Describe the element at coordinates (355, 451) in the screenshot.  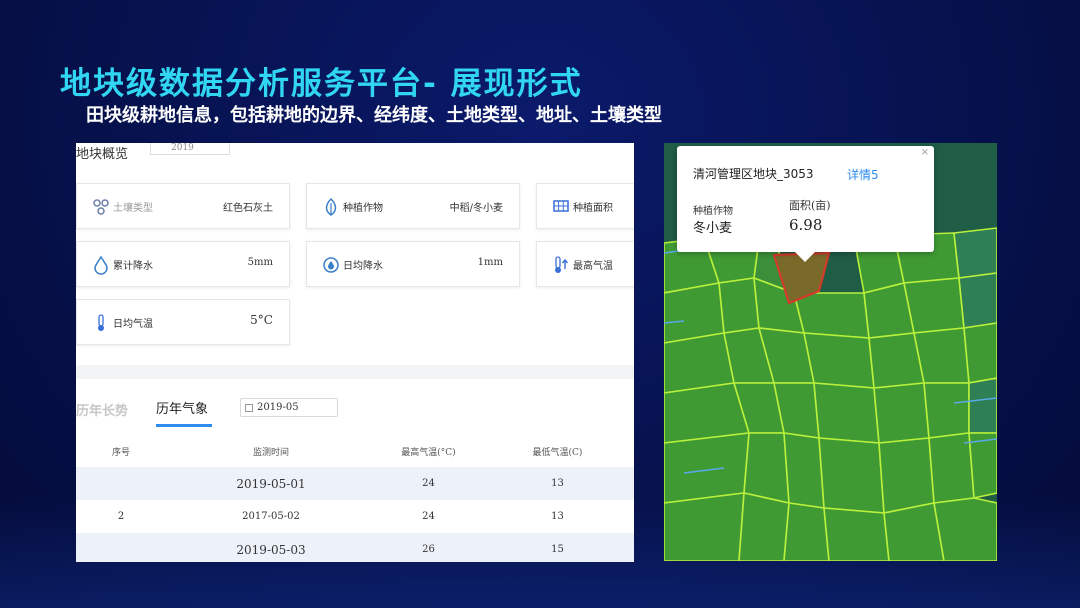
I see `table-header-row: 序号 监测时间 最高气温(°C) 最低气温(C)` at that location.